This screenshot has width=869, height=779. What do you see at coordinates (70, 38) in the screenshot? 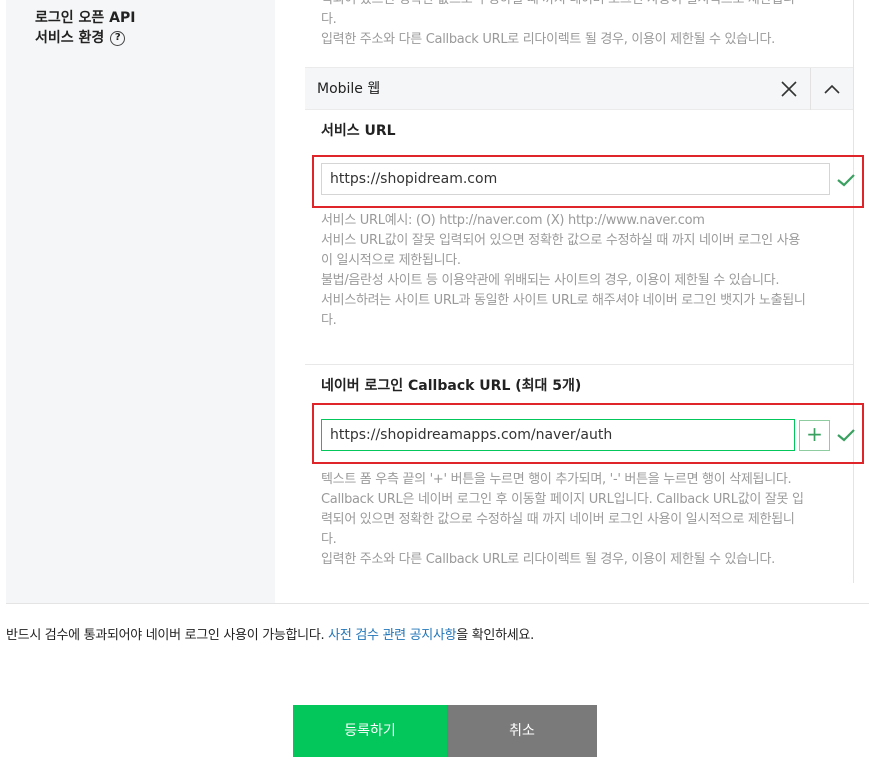
I see `label-line-2: 서비스 환경` at bounding box center [70, 38].